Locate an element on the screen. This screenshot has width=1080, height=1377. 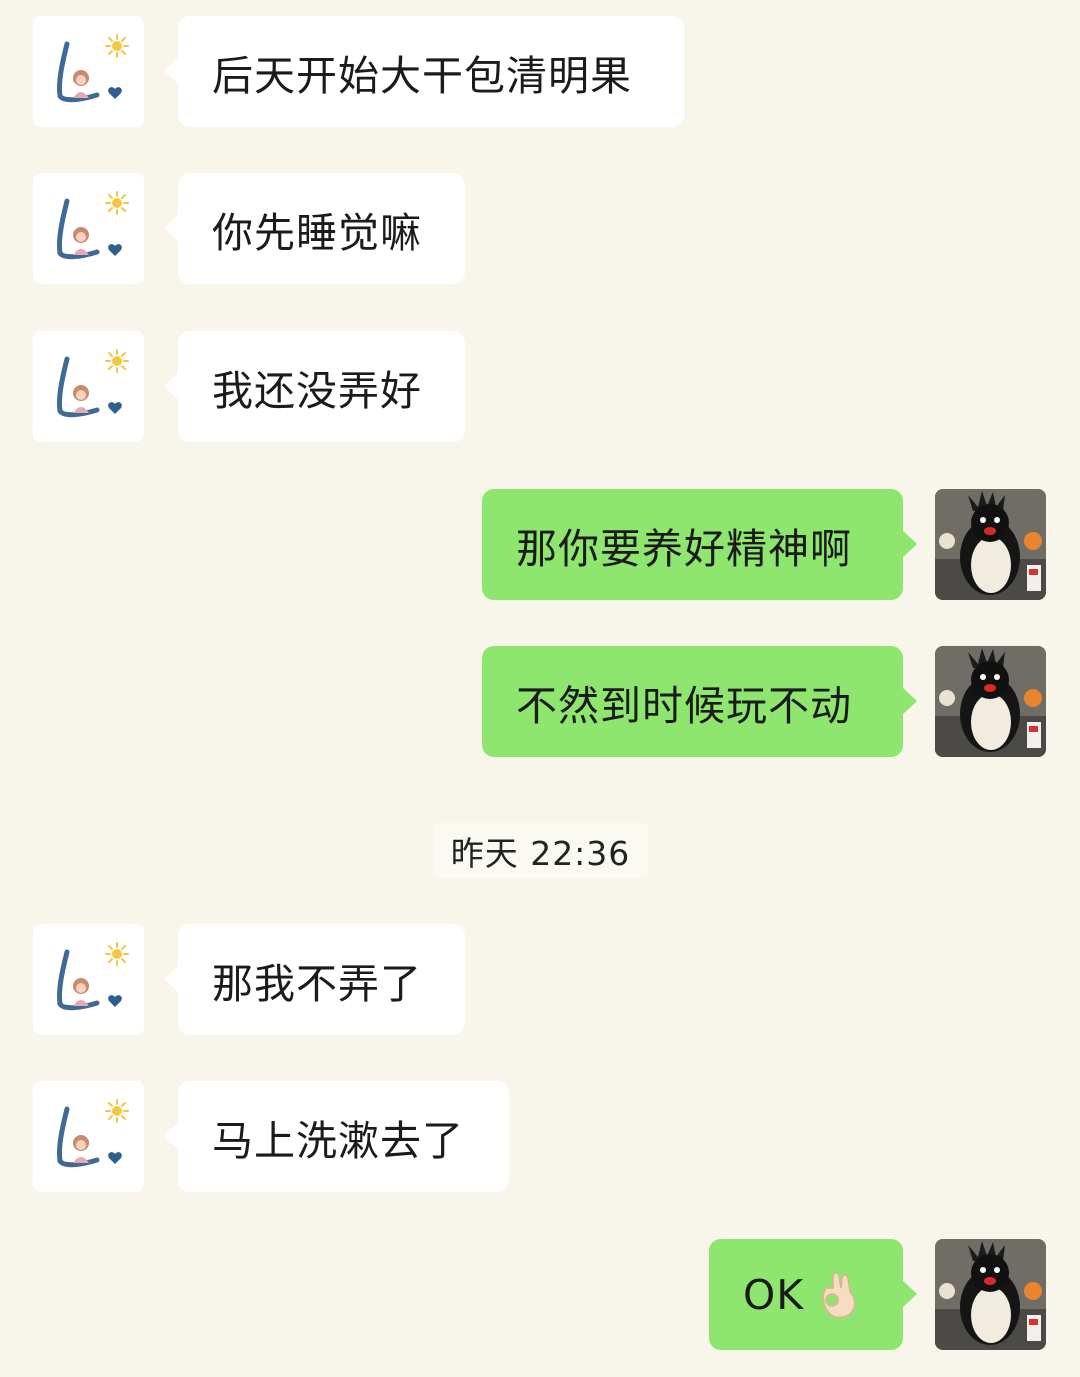
time-divider: 昨天 22:36 is located at coordinates (540, 850).